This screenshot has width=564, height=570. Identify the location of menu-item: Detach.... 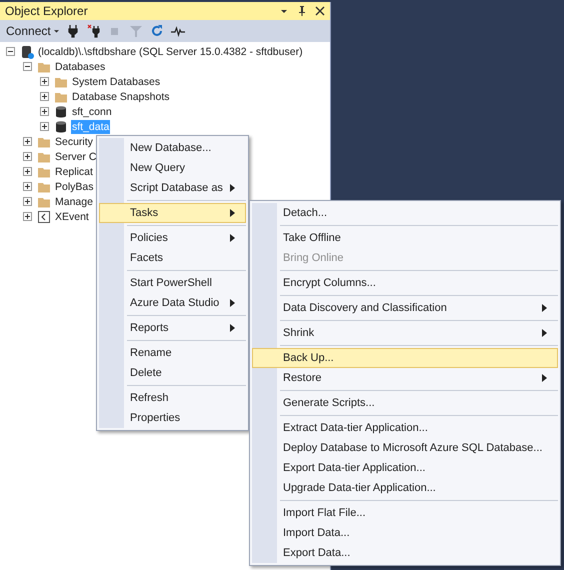
(405, 213).